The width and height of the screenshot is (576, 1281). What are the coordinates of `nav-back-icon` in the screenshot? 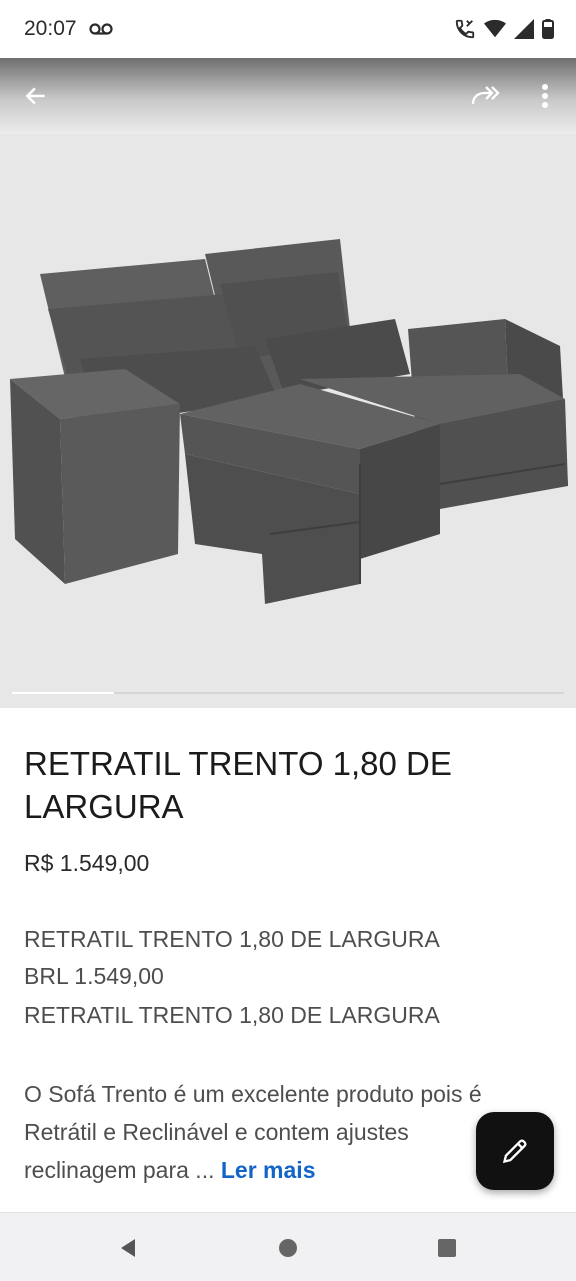 It's located at (128, 1248).